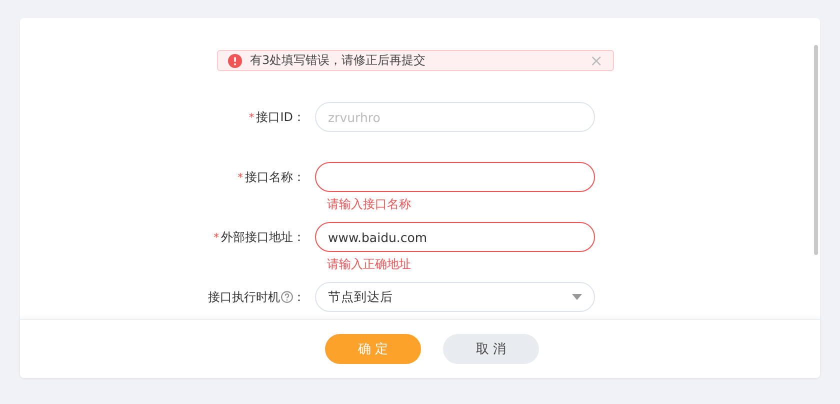 The height and width of the screenshot is (404, 840). What do you see at coordinates (338, 60) in the screenshot?
I see `alert-message: 有3处填写错误，请修正后再提交` at bounding box center [338, 60].